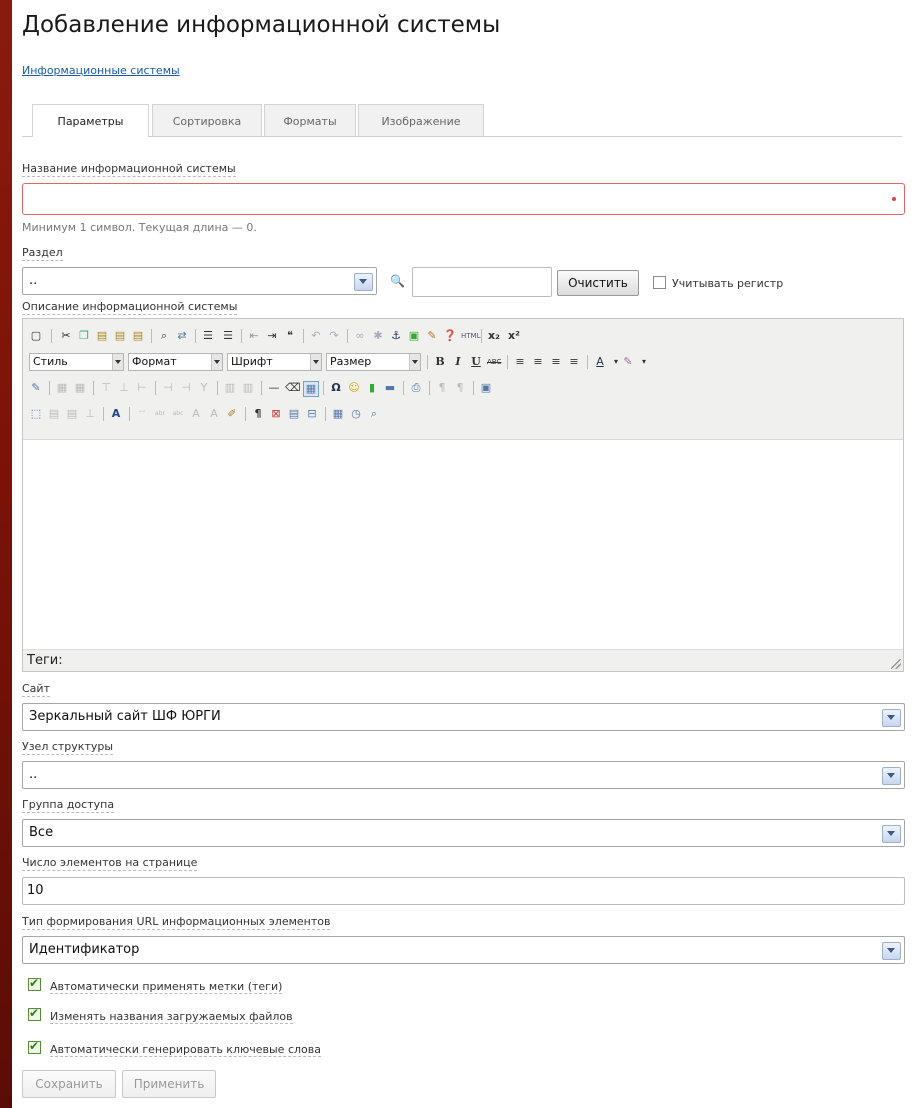  I want to click on image-icon: ▣, so click(414, 336).